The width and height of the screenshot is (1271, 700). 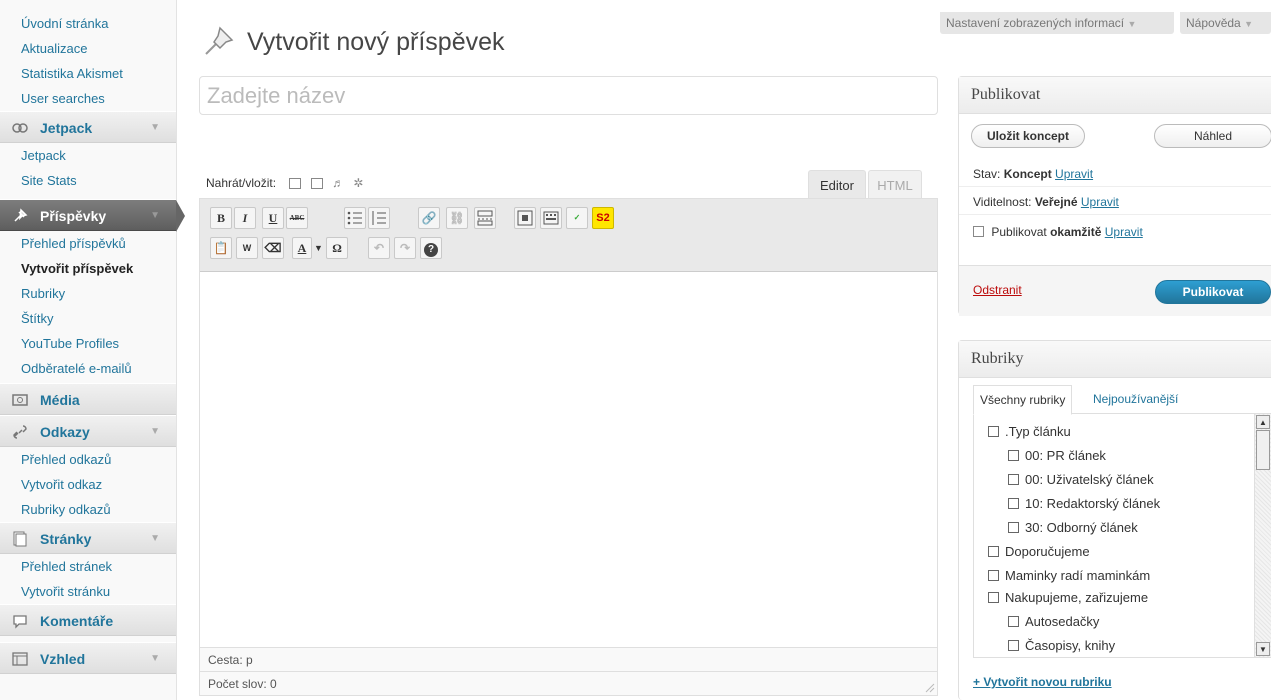 What do you see at coordinates (429, 218) in the screenshot?
I see `link-button: 🔗` at bounding box center [429, 218].